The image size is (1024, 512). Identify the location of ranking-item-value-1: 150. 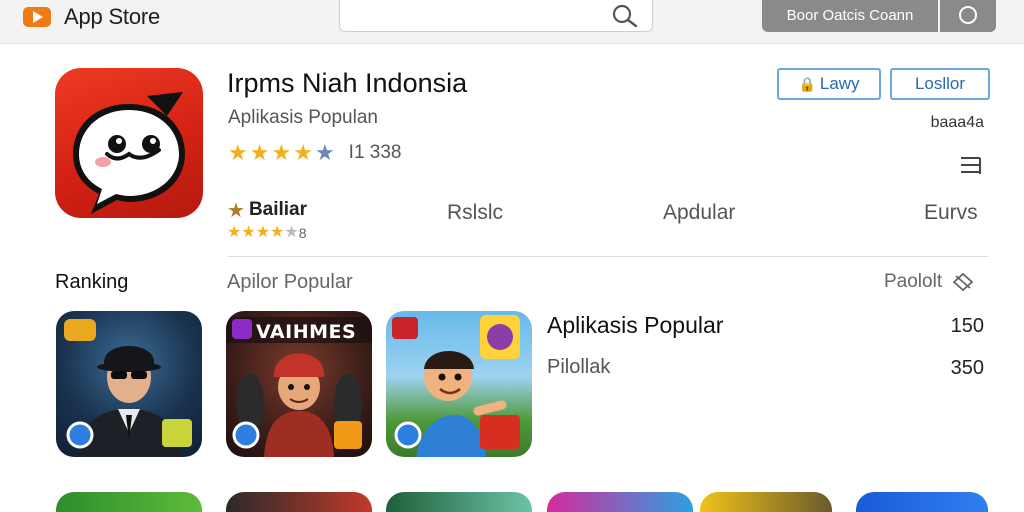
(967, 326).